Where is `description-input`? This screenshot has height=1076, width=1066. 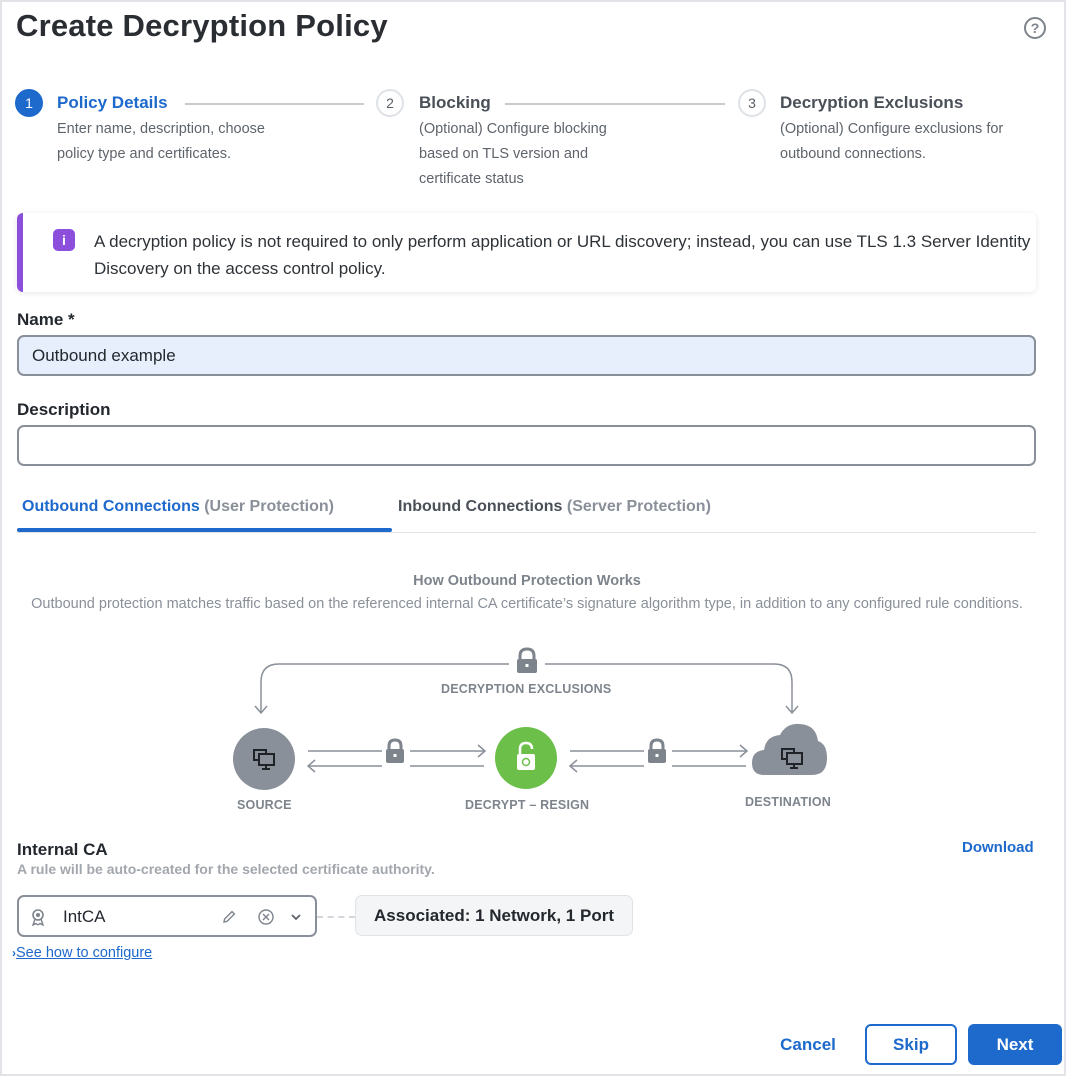
description-input is located at coordinates (526, 445).